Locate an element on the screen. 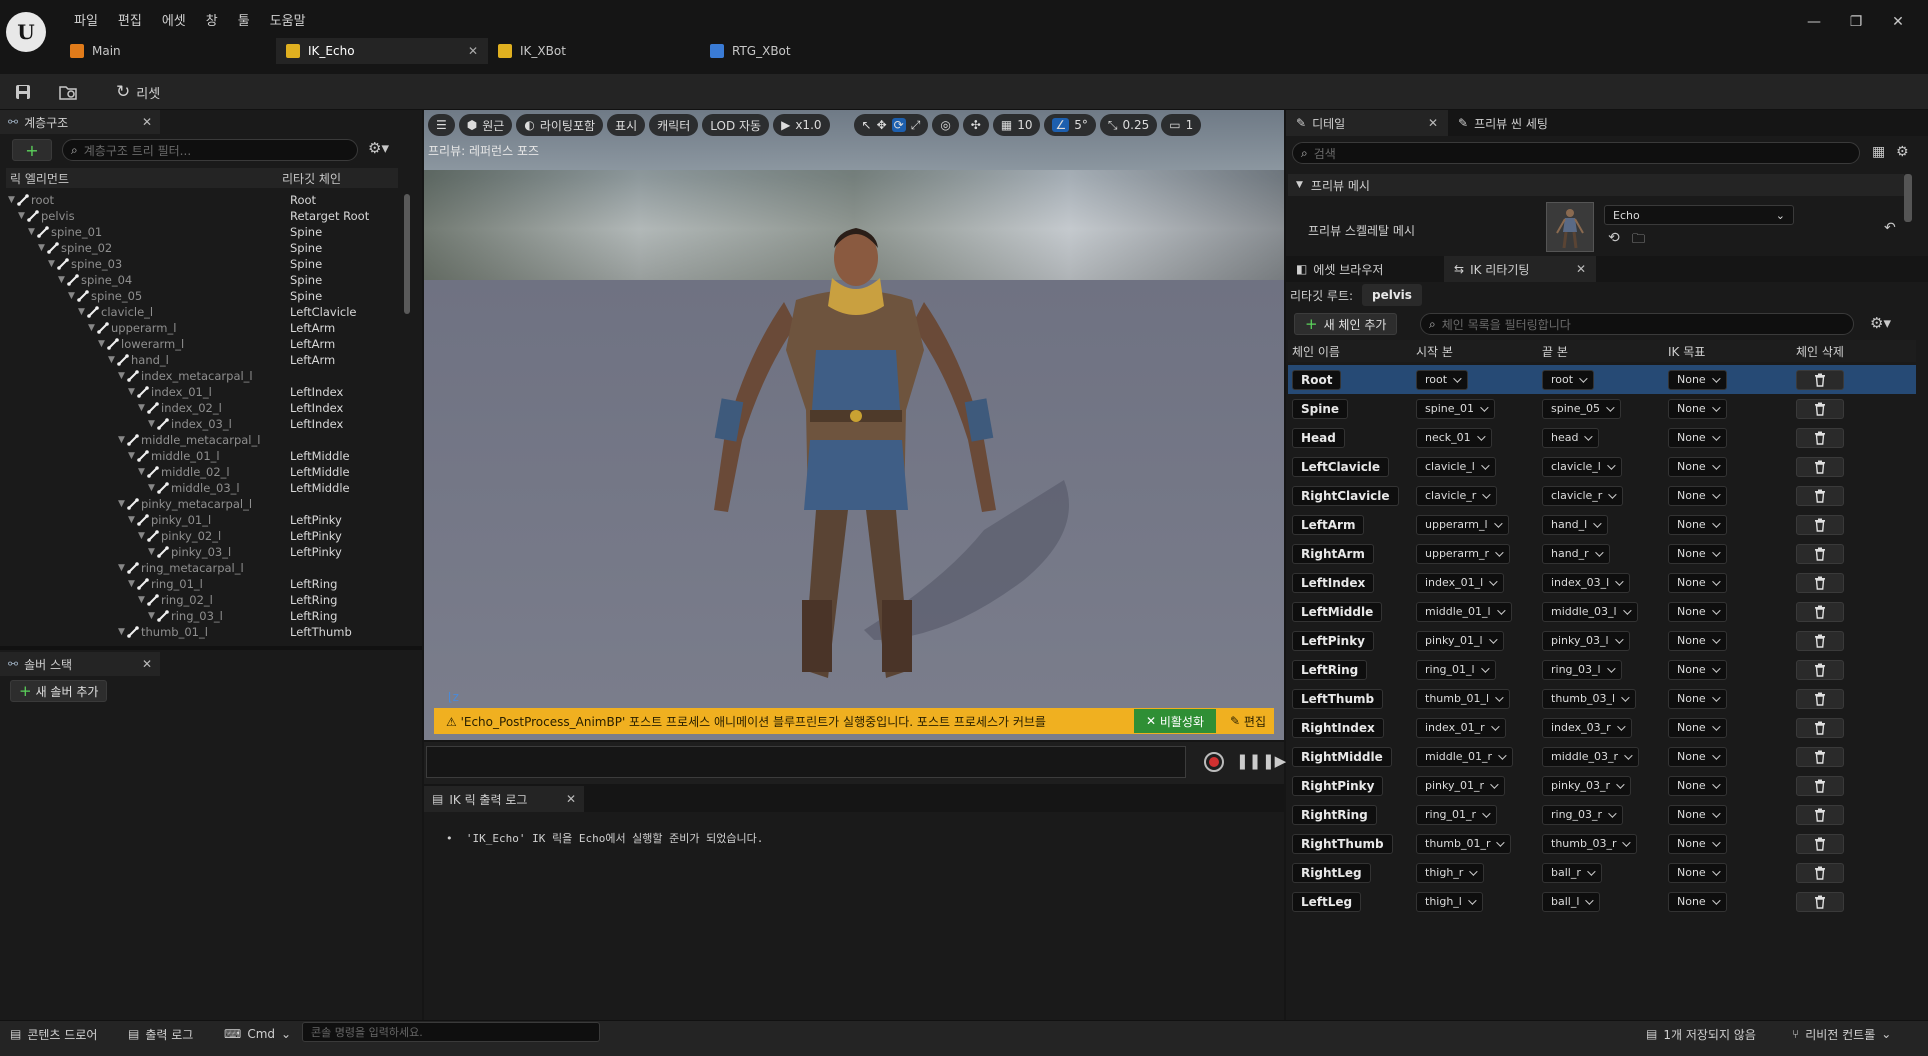  character-button: 캐릭터 is located at coordinates (674, 125).